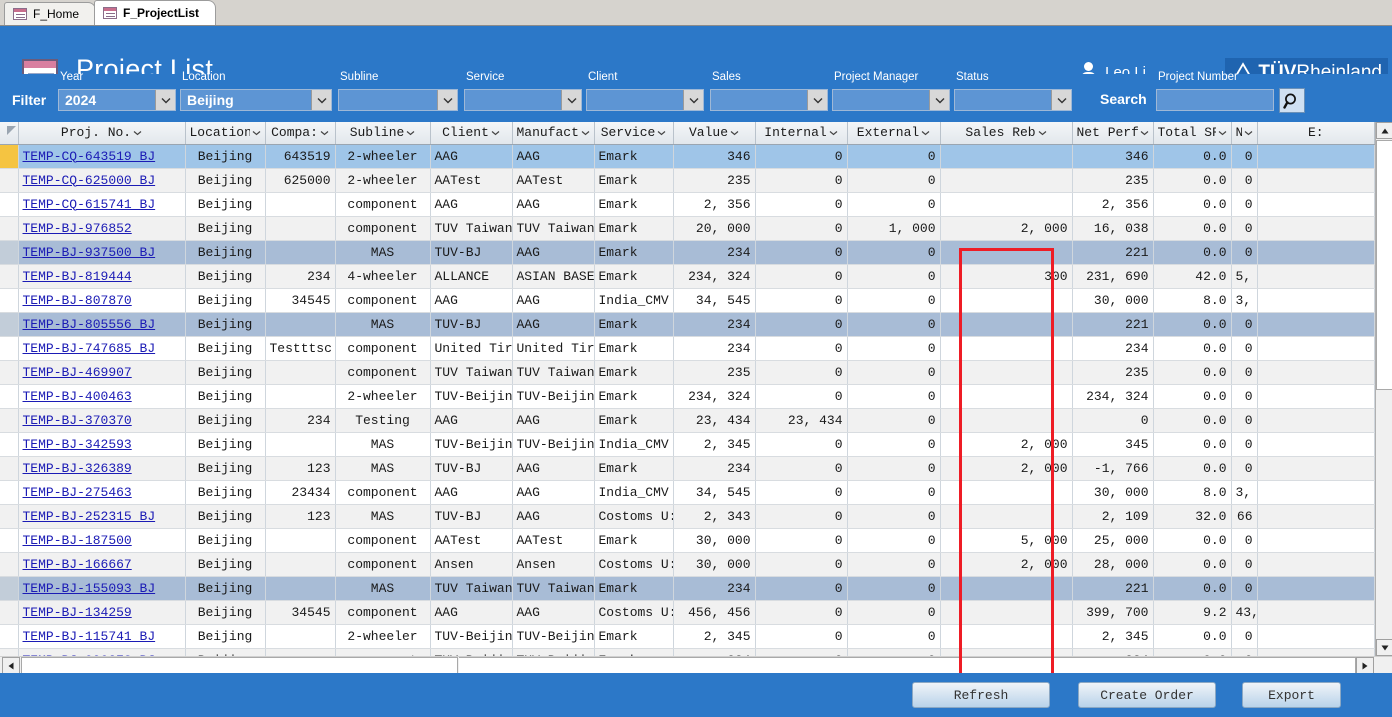 This screenshot has height=717, width=1392. I want to click on project-number-link-cell: TEMP-BJ-187500, so click(102, 540).